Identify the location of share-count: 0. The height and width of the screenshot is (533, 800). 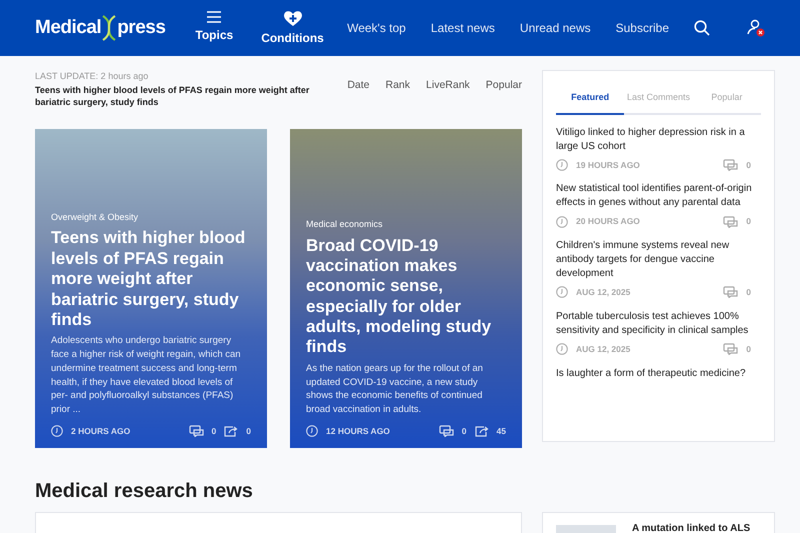
(248, 431).